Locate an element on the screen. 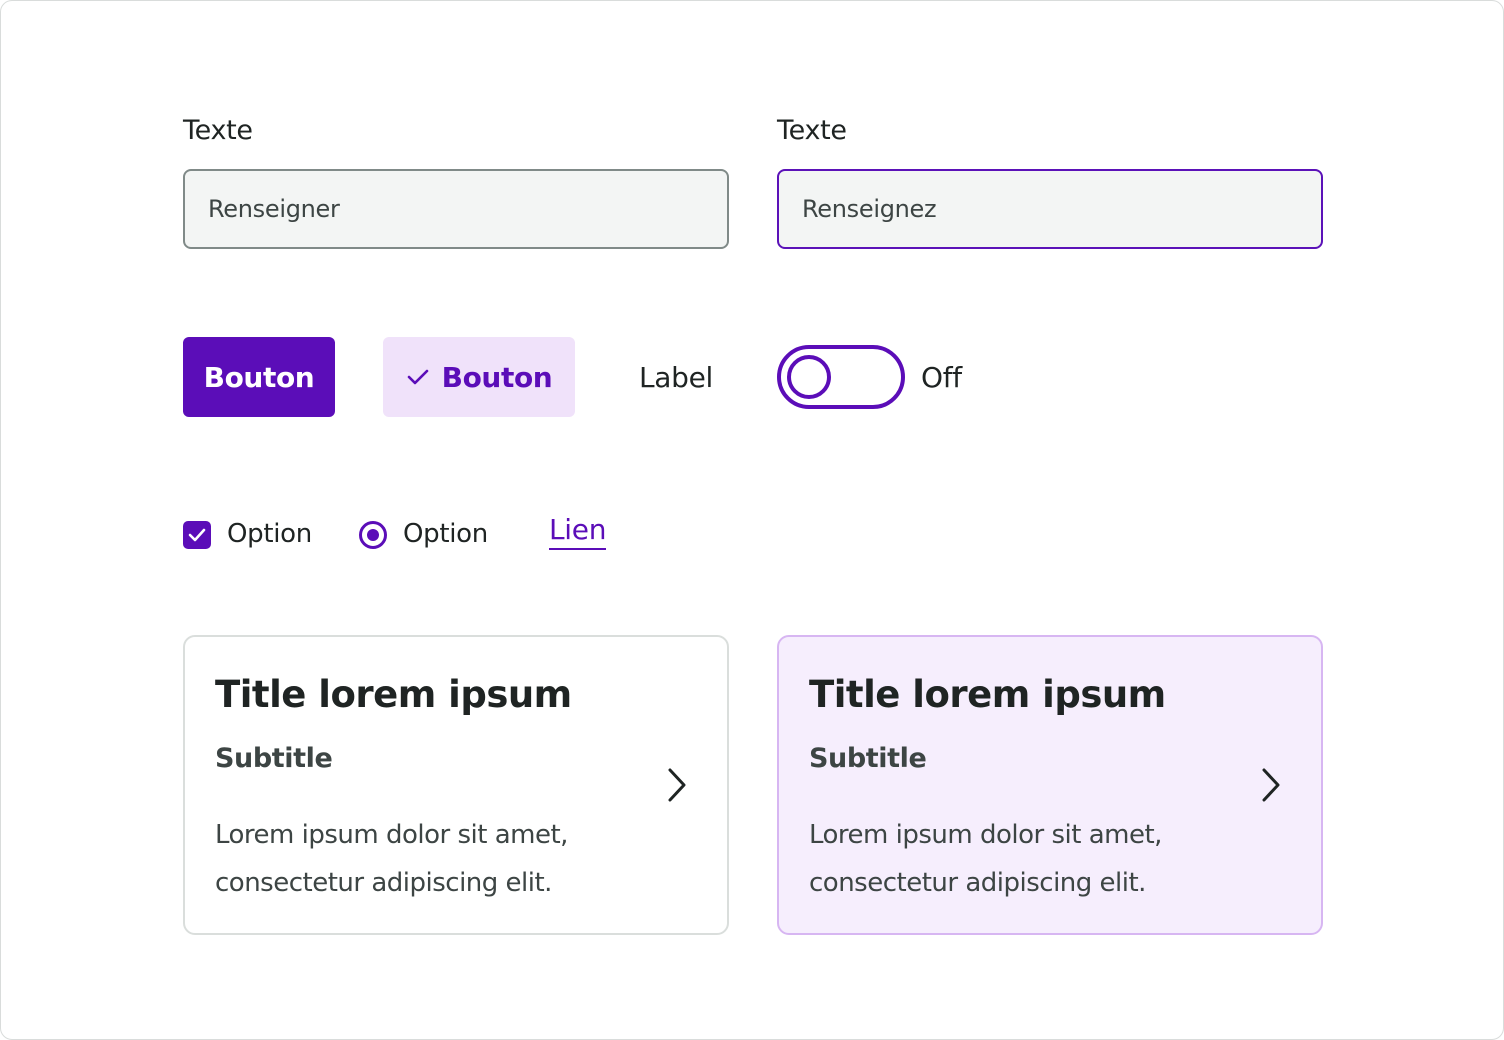  secondary-button-label: Bouton is located at coordinates (497, 377).